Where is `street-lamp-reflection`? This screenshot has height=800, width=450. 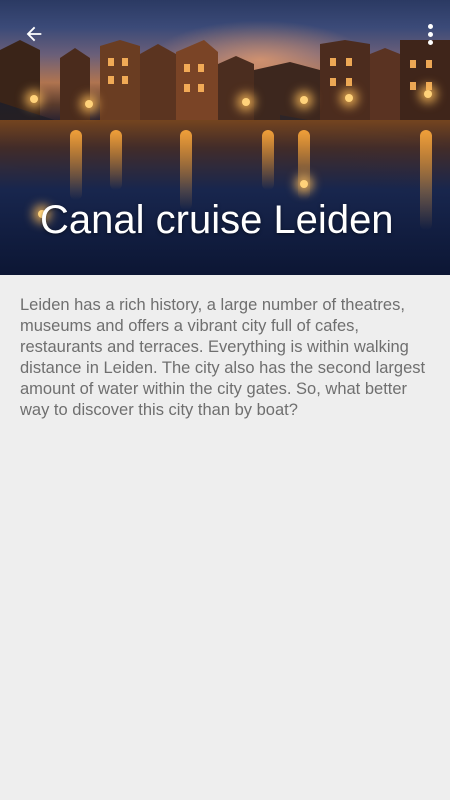
street-lamp-reflection is located at coordinates (304, 184).